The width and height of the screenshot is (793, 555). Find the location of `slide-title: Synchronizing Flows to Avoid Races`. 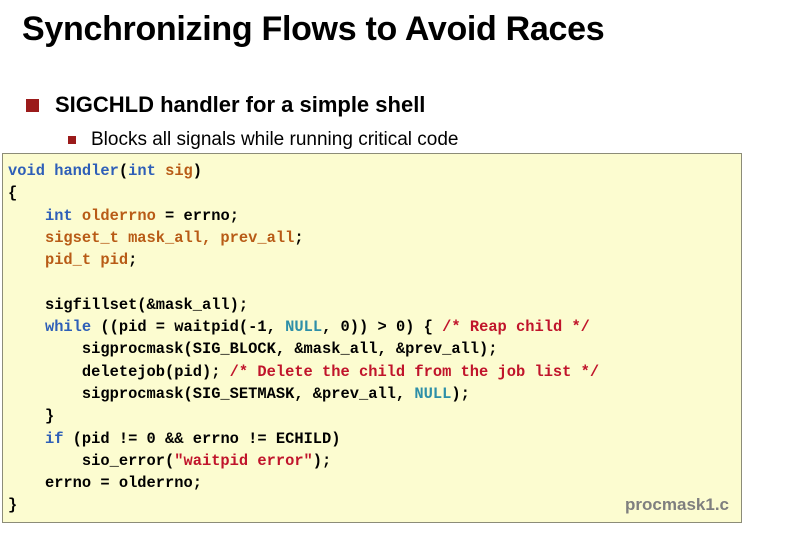

slide-title: Synchronizing Flows to Avoid Races is located at coordinates (313, 29).